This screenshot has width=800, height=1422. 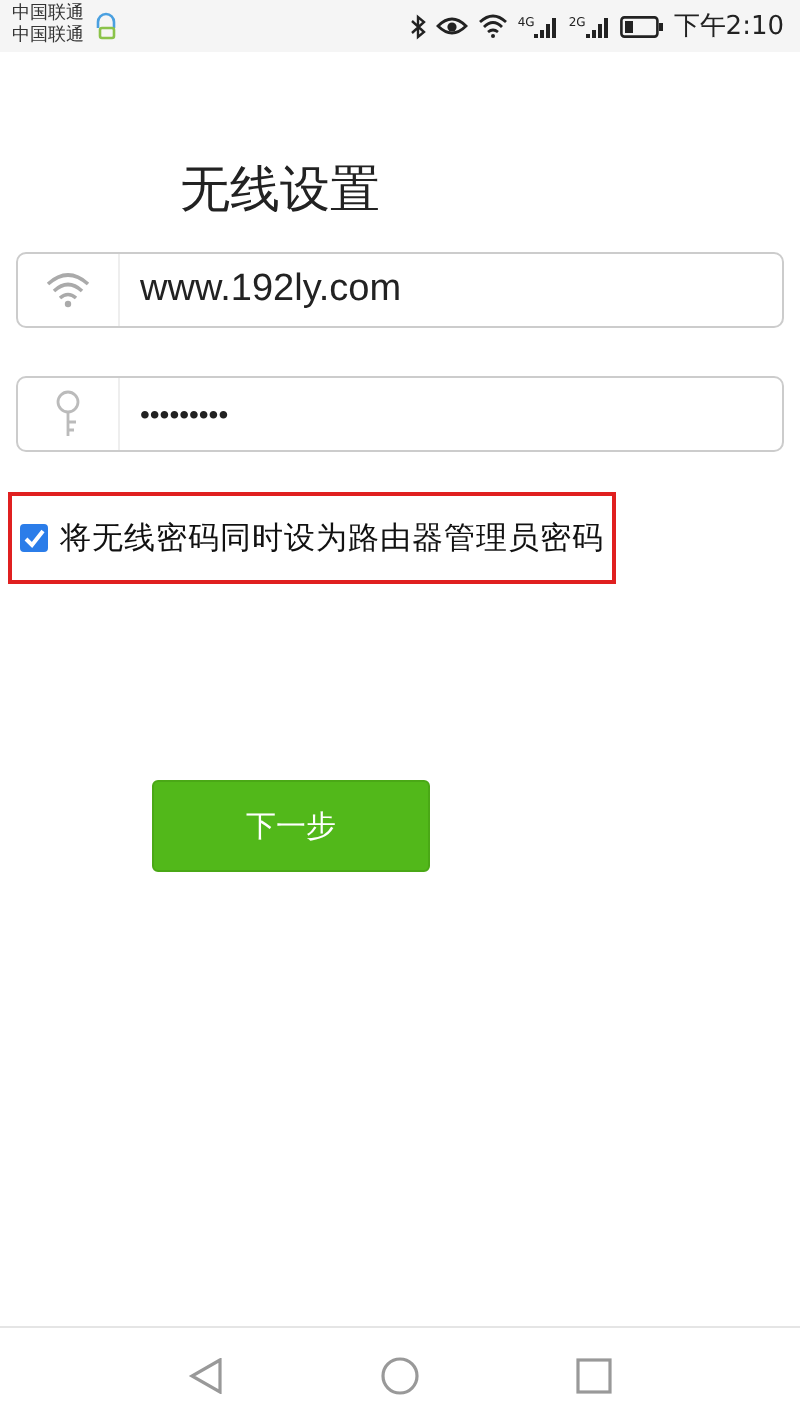 What do you see at coordinates (728, 27) in the screenshot?
I see `clock-time: 下午2:10` at bounding box center [728, 27].